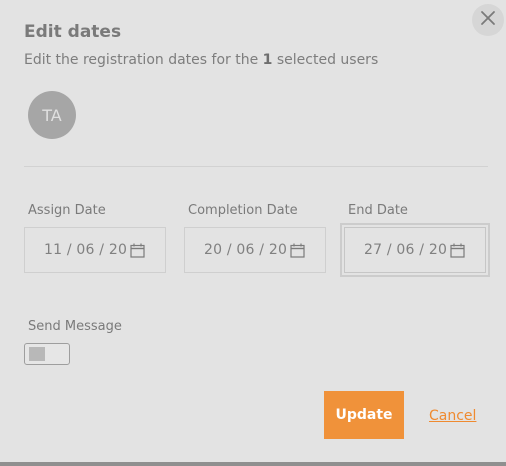 The height and width of the screenshot is (466, 506). I want to click on assign-date-label: Assign Date, so click(67, 210).